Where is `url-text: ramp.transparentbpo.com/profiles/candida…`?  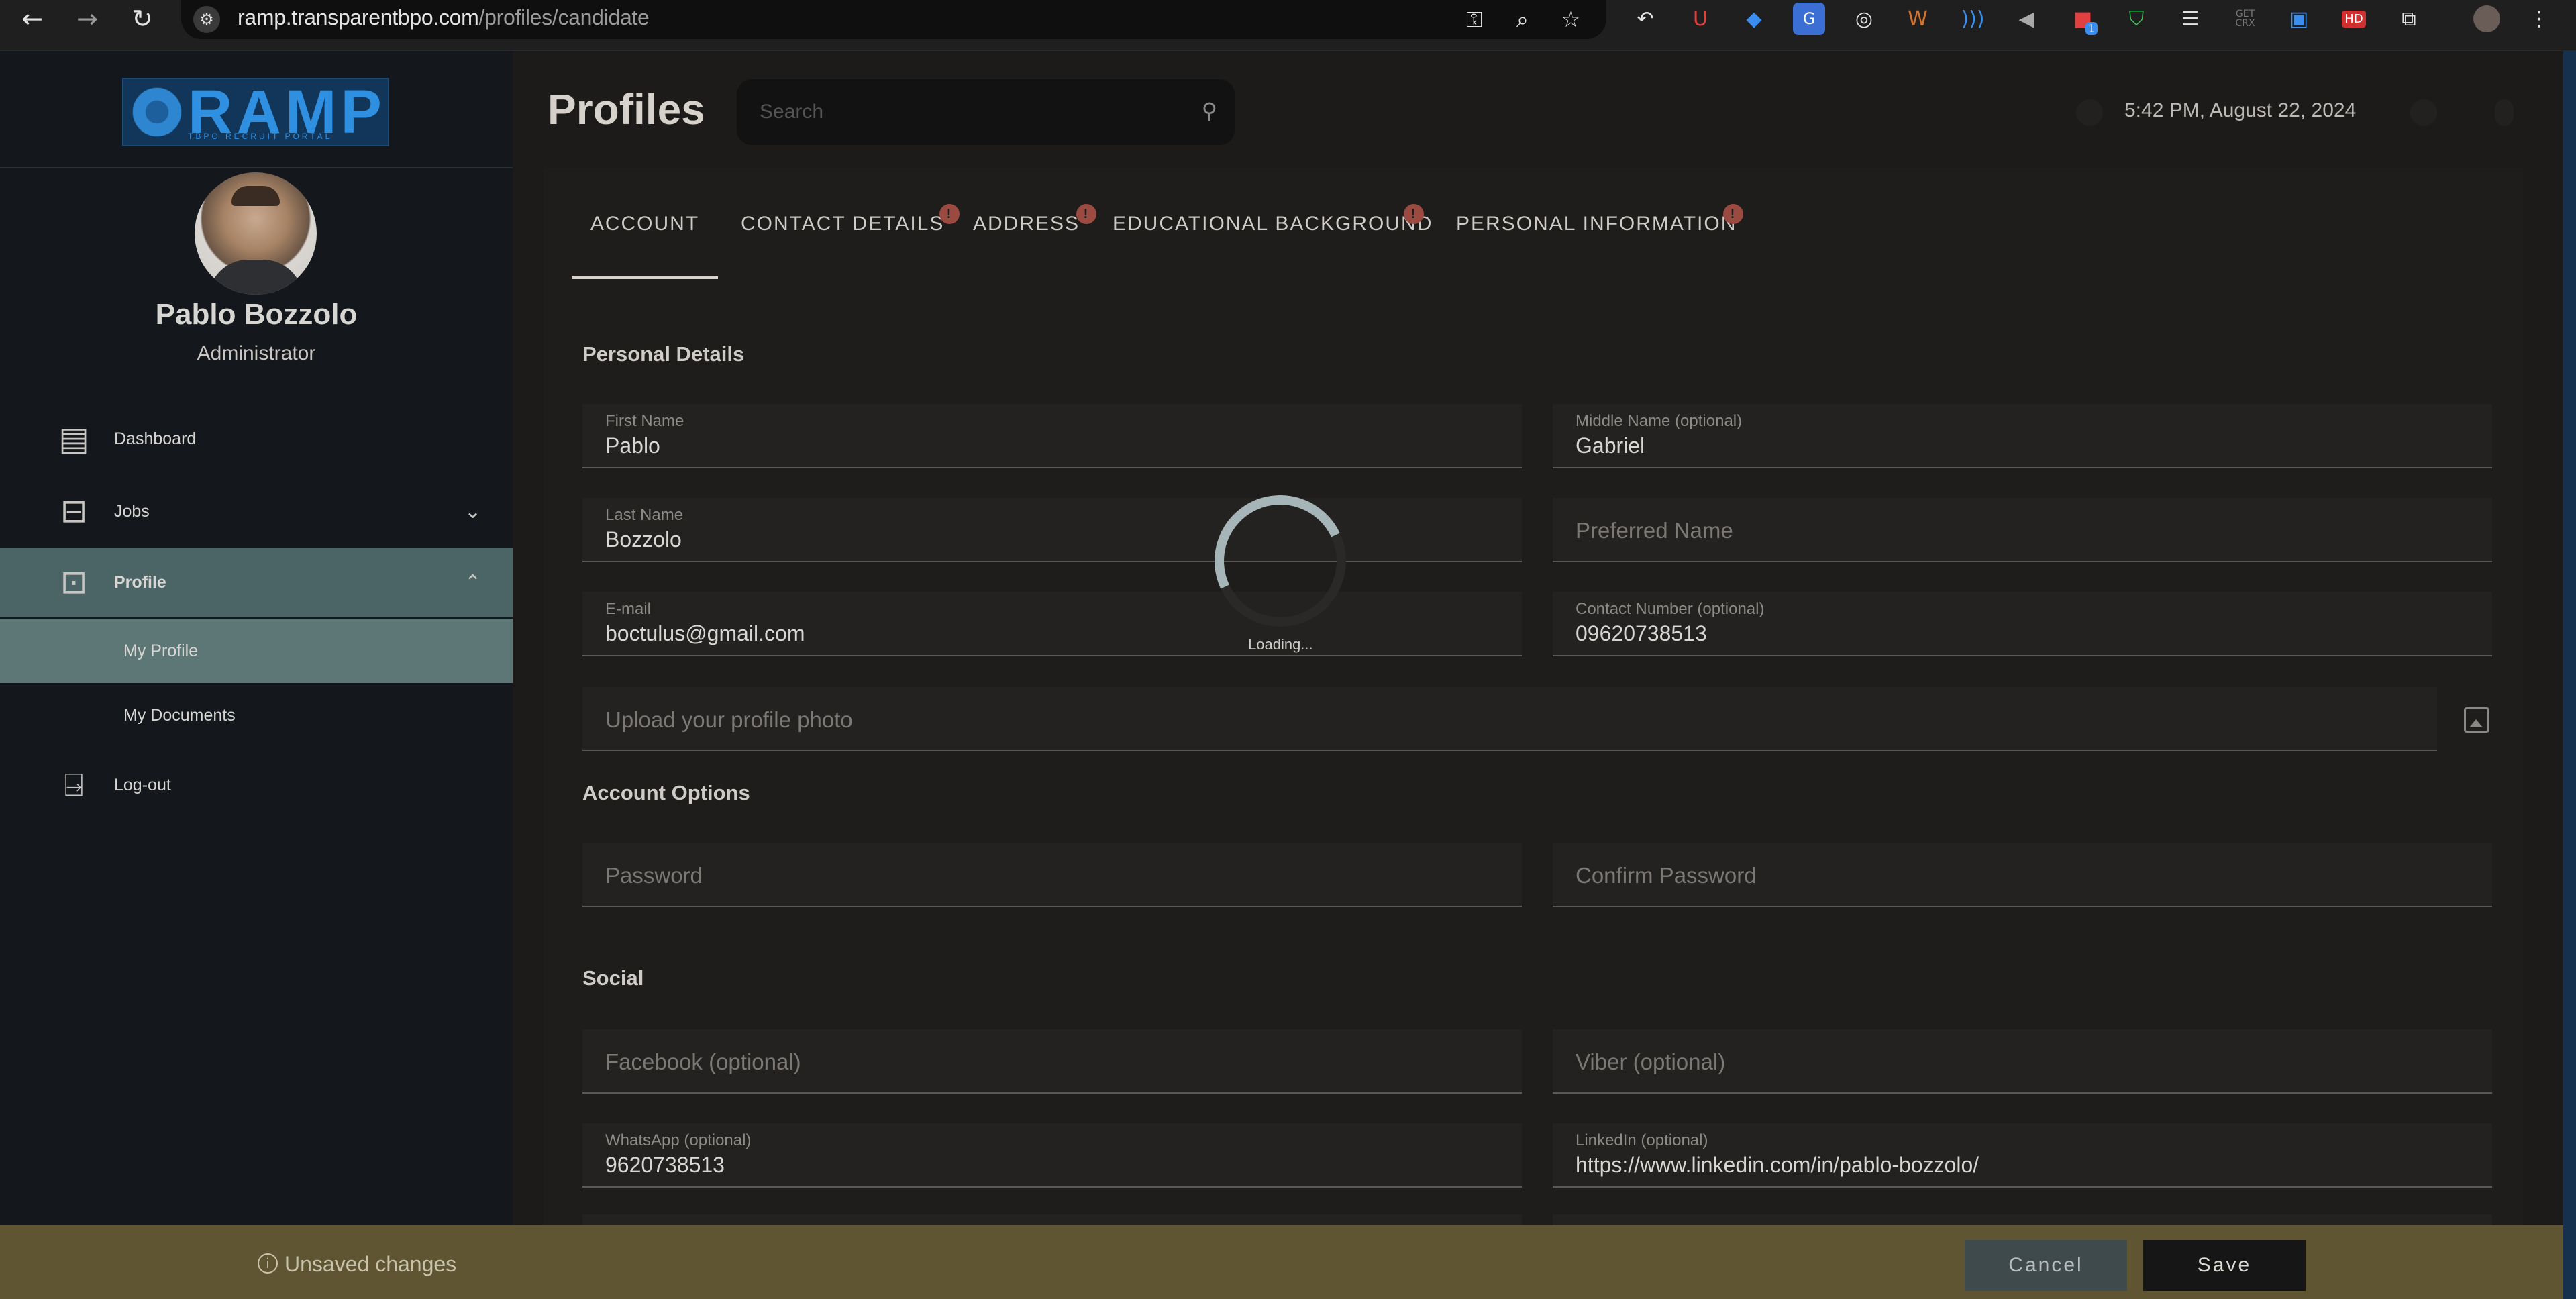 url-text: ramp.transparentbpo.com/profiles/candida… is located at coordinates (444, 17).